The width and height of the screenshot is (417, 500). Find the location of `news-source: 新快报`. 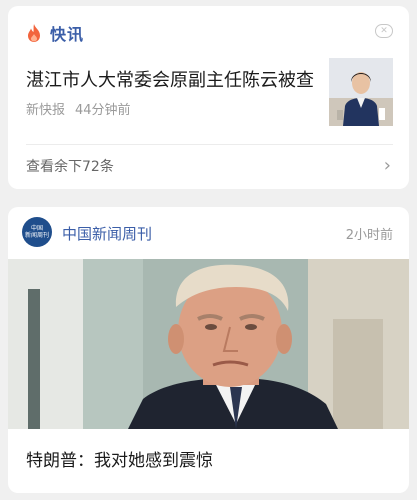

news-source: 新快报 is located at coordinates (46, 110).